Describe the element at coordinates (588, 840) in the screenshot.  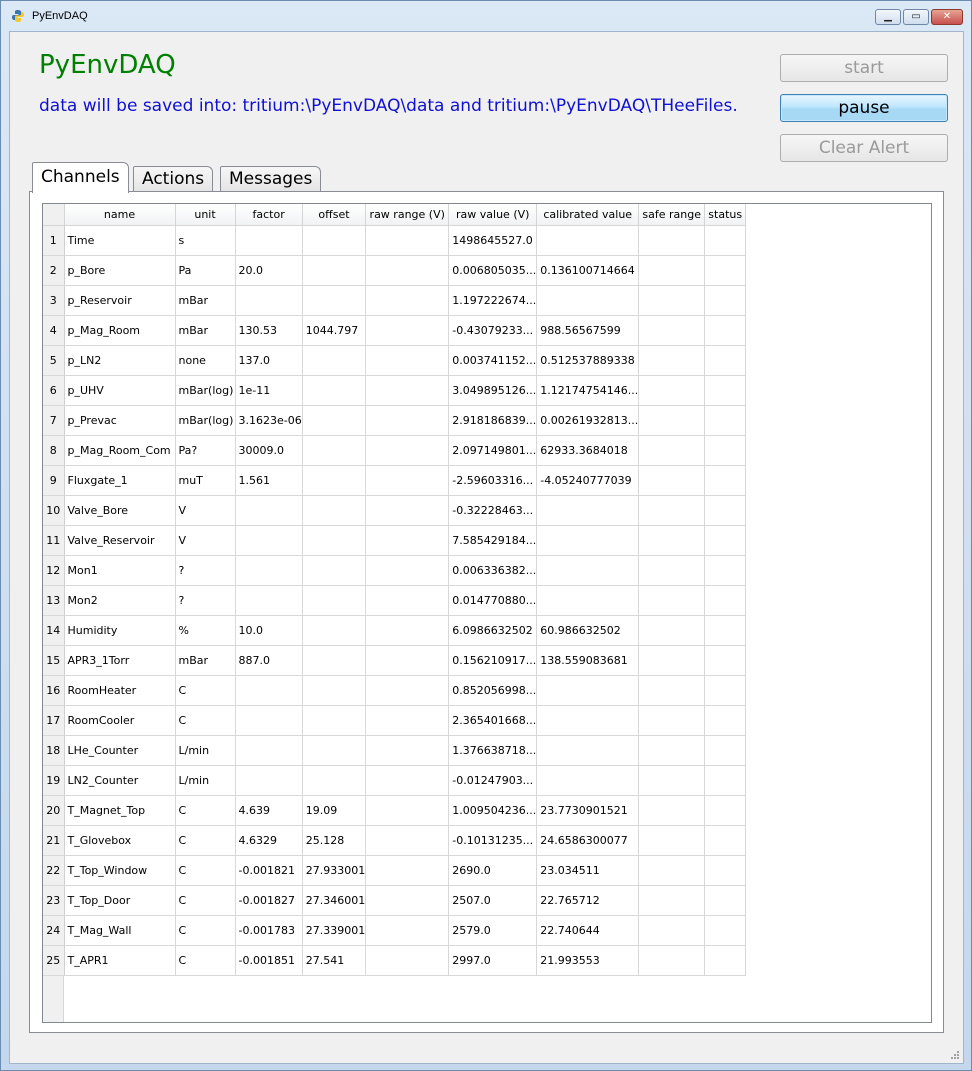
I see `cell-calibrated-value: 24.6586300077` at that location.